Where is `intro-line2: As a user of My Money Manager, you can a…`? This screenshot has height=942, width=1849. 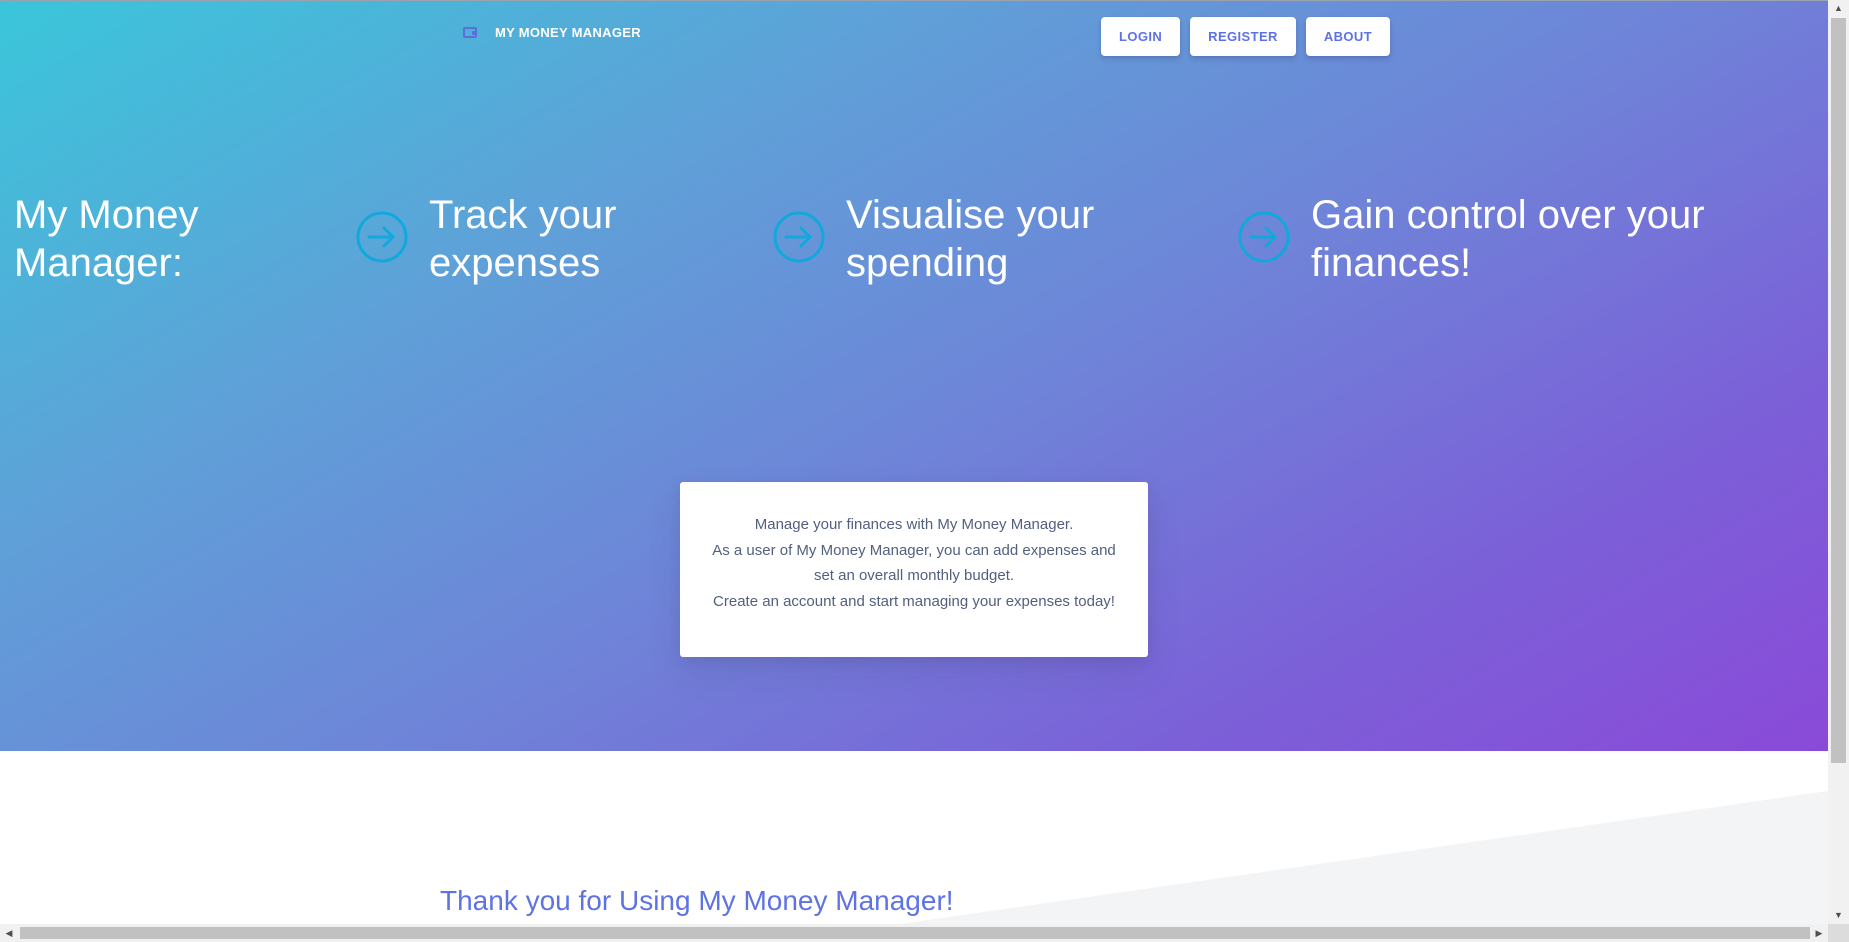 intro-line2: As a user of My Money Manager, you can a… is located at coordinates (914, 550).